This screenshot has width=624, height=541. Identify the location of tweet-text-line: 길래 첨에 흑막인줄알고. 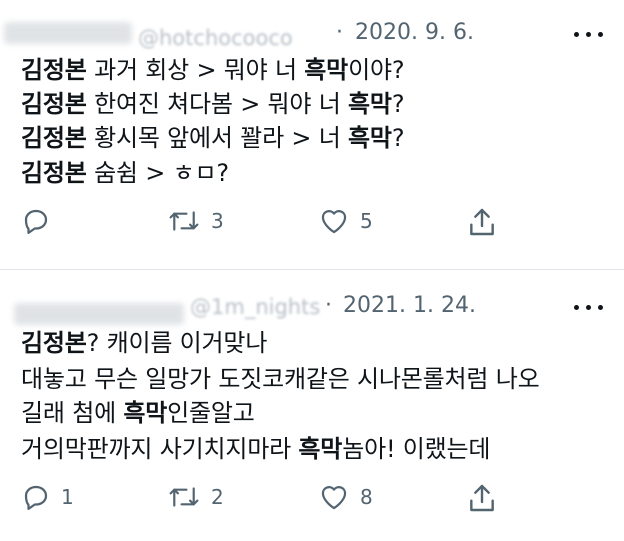
(138, 413).